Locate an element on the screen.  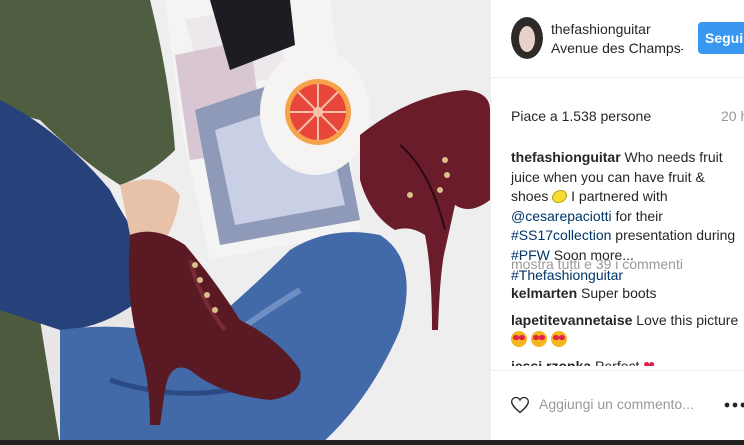
comment-username: jessi.rzonka is located at coordinates (551, 362).